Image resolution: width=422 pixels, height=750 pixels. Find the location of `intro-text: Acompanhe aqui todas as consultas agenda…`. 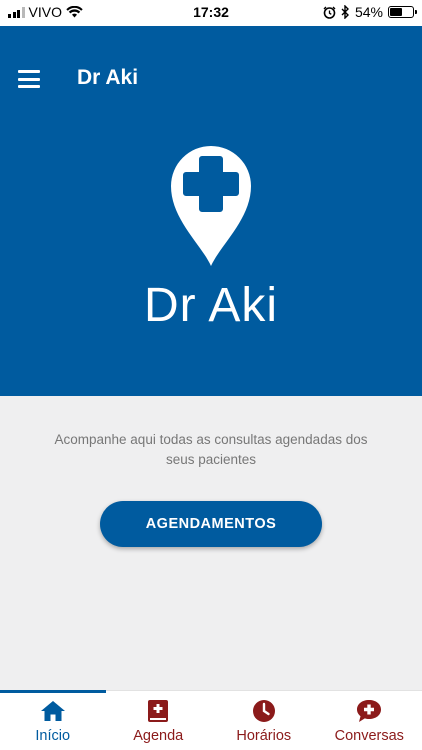

intro-text: Acompanhe aqui todas as consultas agenda… is located at coordinates (211, 449).